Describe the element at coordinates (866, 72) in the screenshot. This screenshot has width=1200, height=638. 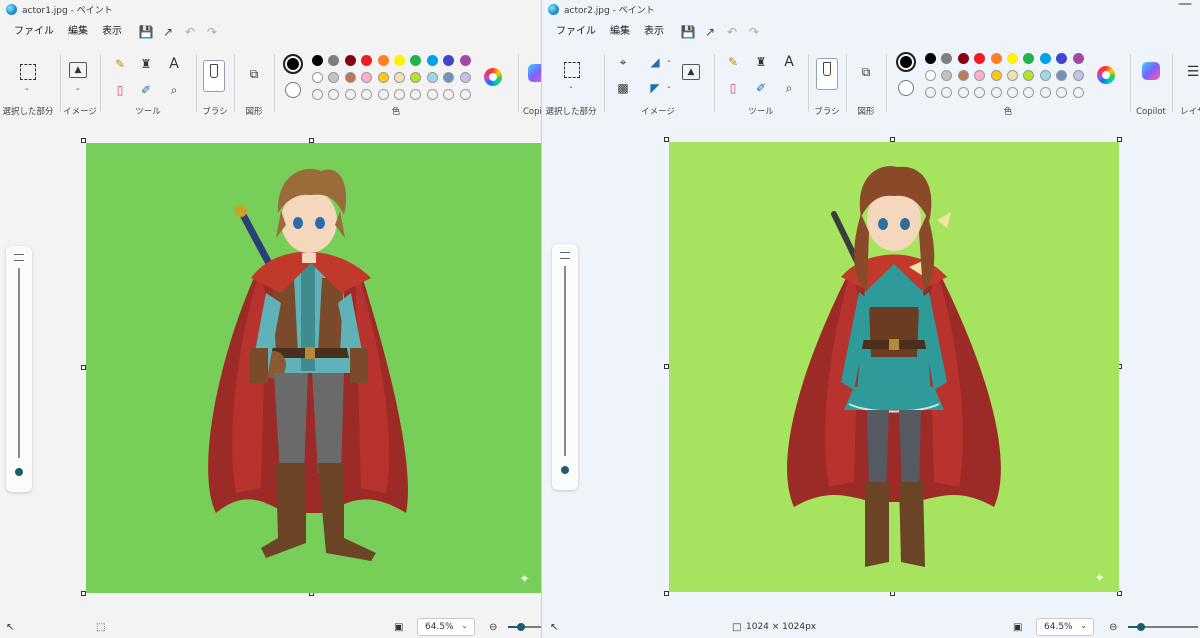
I see `shapes-icon: ⧉` at that location.